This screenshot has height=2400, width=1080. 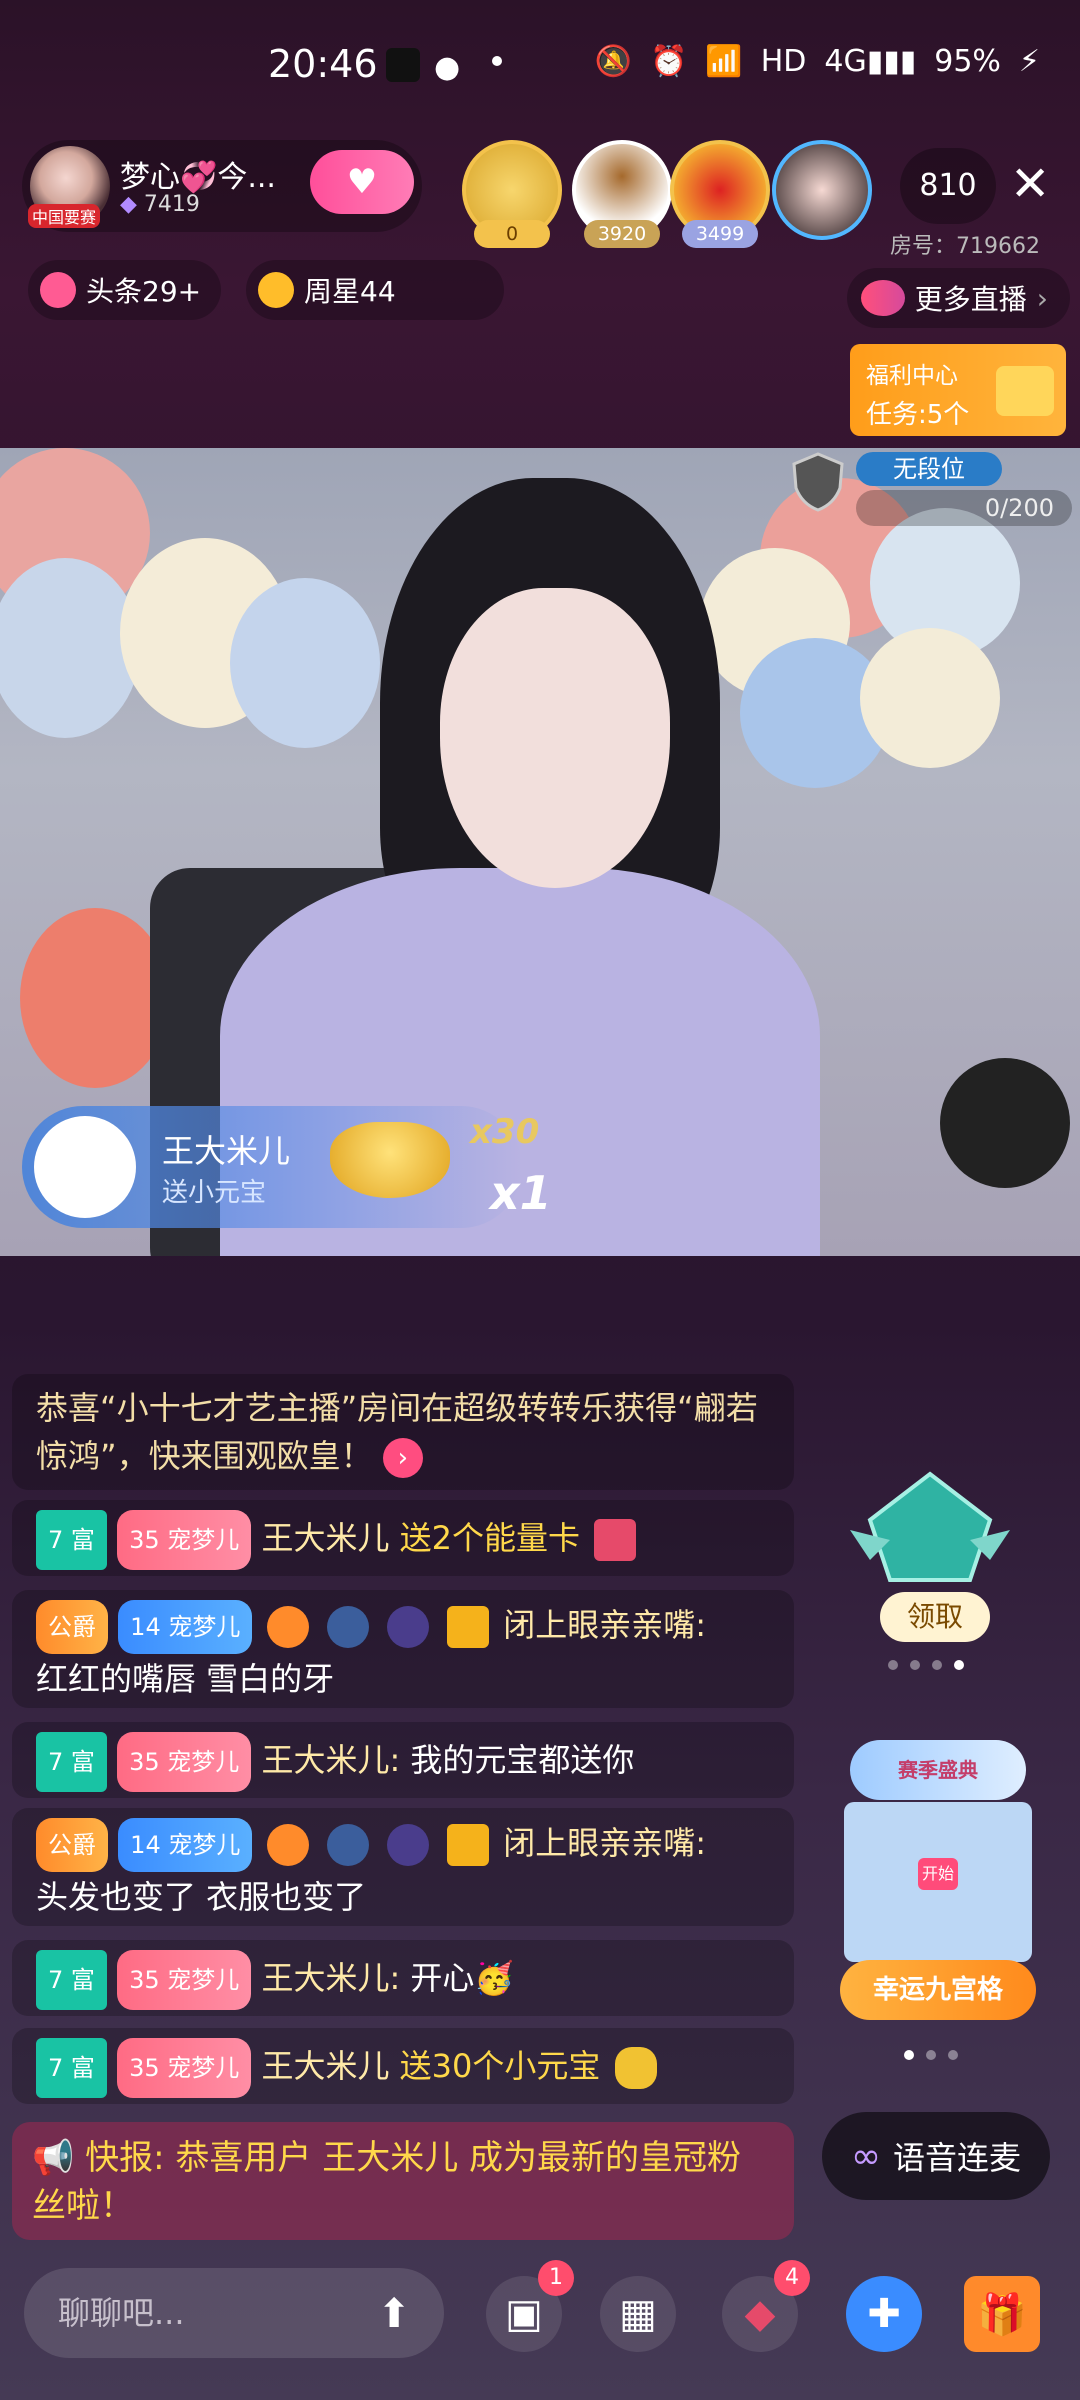 I want to click on top-viewer-1: 0, so click(x=512, y=194).